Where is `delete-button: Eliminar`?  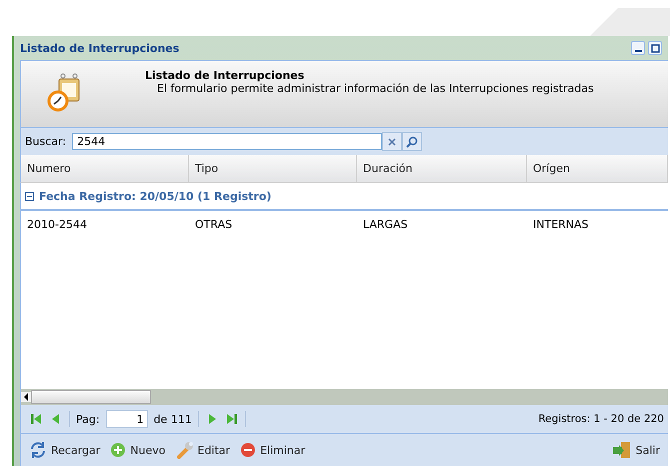
delete-button: Eliminar is located at coordinates (273, 450).